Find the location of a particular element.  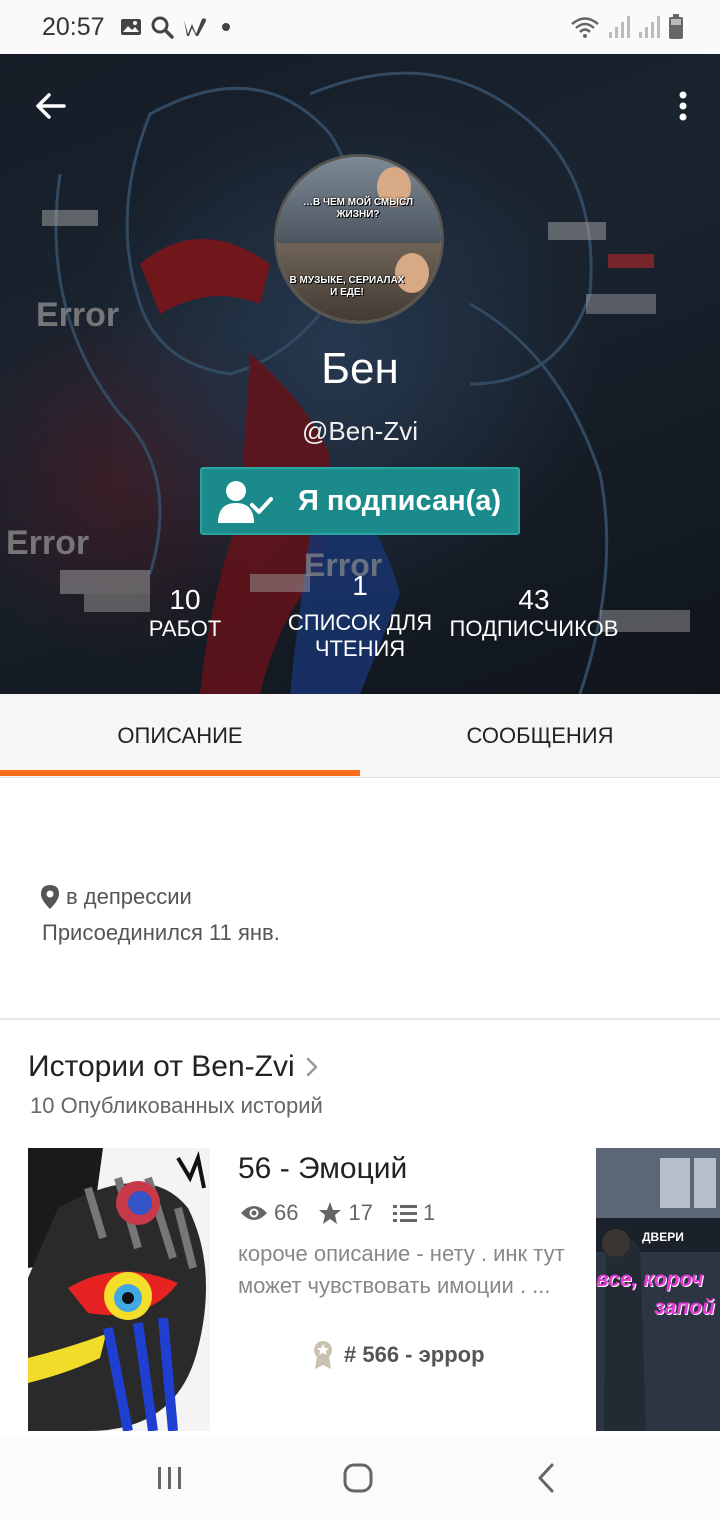

stories-subtitle: 10 Опубликованных историй is located at coordinates (176, 1105).